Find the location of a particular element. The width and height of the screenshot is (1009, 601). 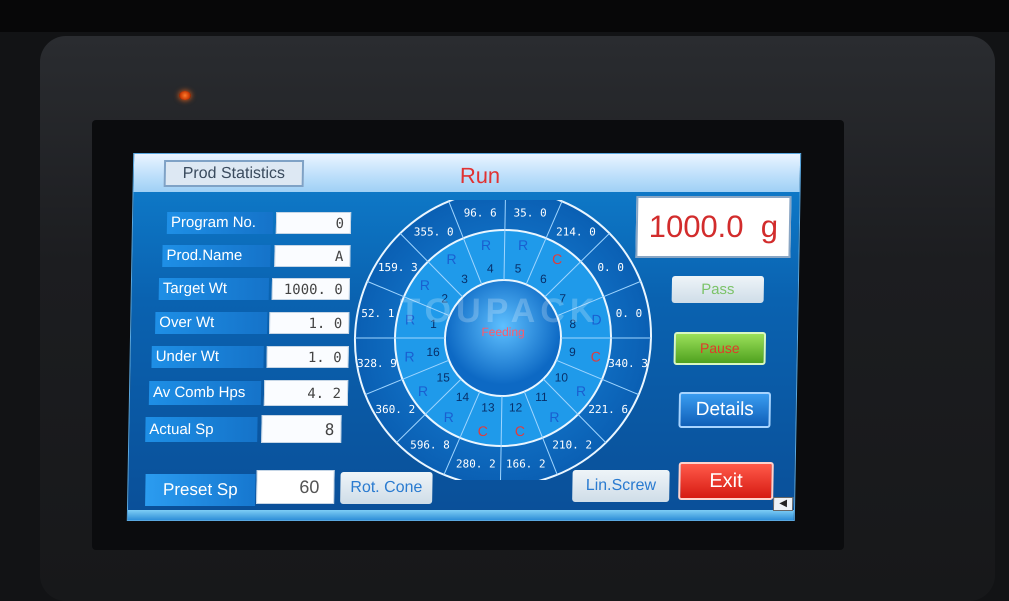

hopper-weight-value: 360. 2 is located at coordinates (395, 409).